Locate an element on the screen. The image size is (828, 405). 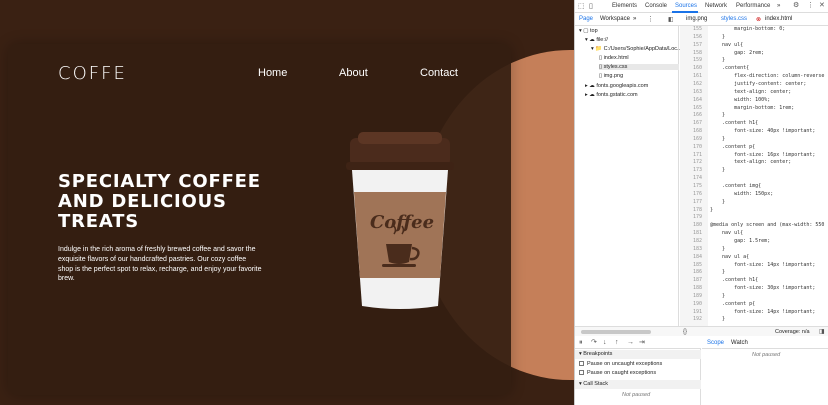
tree-node-gstatic: ▸ ☁ fonts.gstatic.com is located at coordinates (611, 95).